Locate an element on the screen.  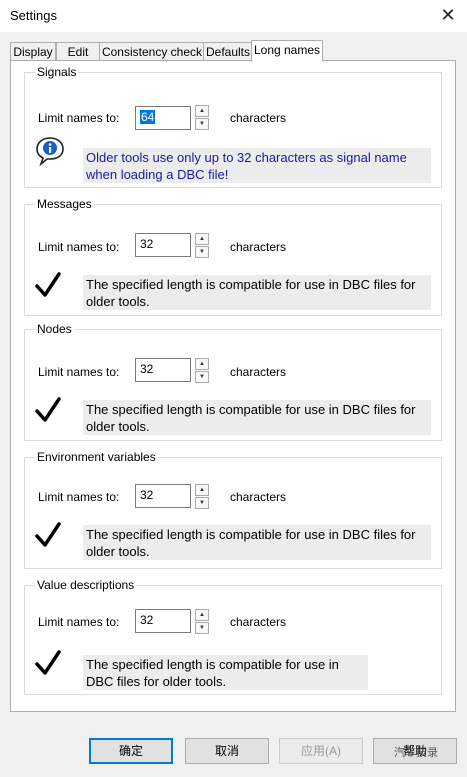
signals-limit-input: 64 is located at coordinates (163, 118).